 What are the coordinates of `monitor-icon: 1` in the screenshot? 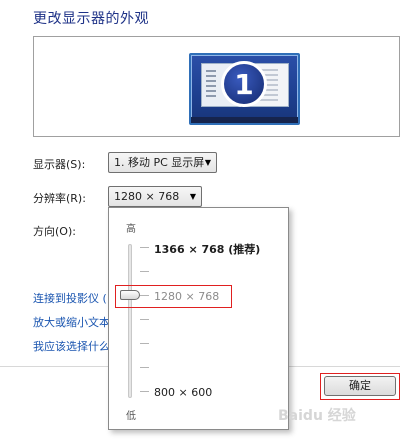 It's located at (244, 89).